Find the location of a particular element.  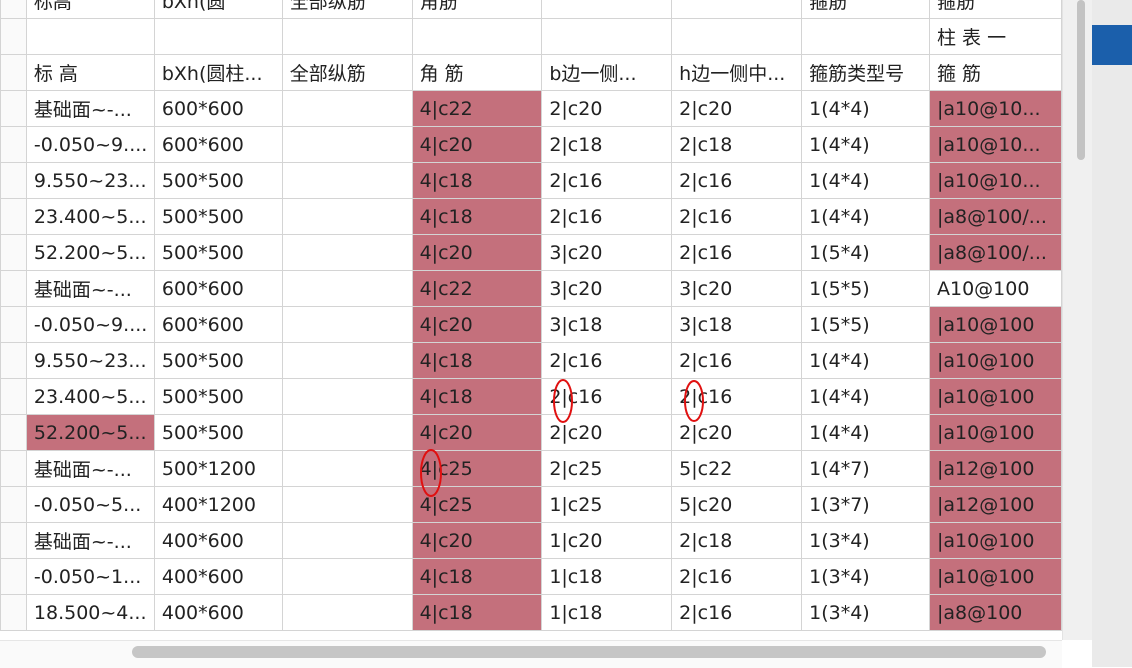

table-cell: 1|c20 is located at coordinates (607, 540).